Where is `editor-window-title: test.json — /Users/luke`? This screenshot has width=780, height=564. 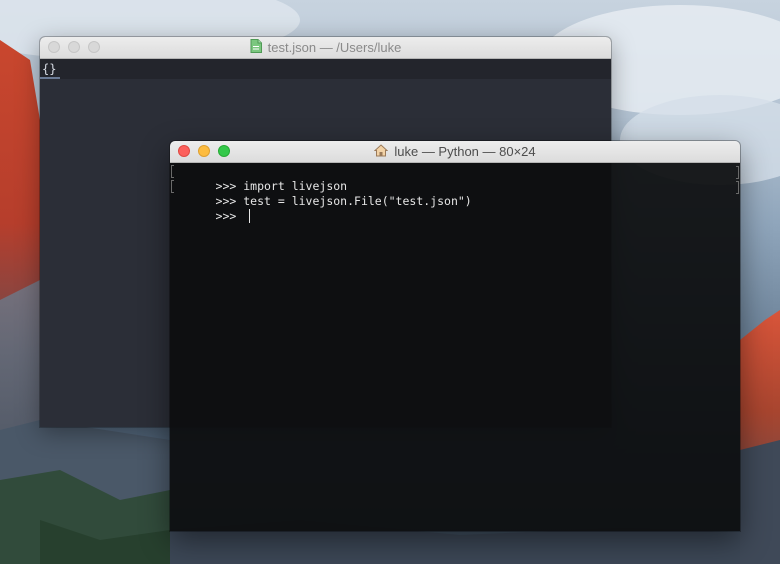 editor-window-title: test.json — /Users/luke is located at coordinates (334, 47).